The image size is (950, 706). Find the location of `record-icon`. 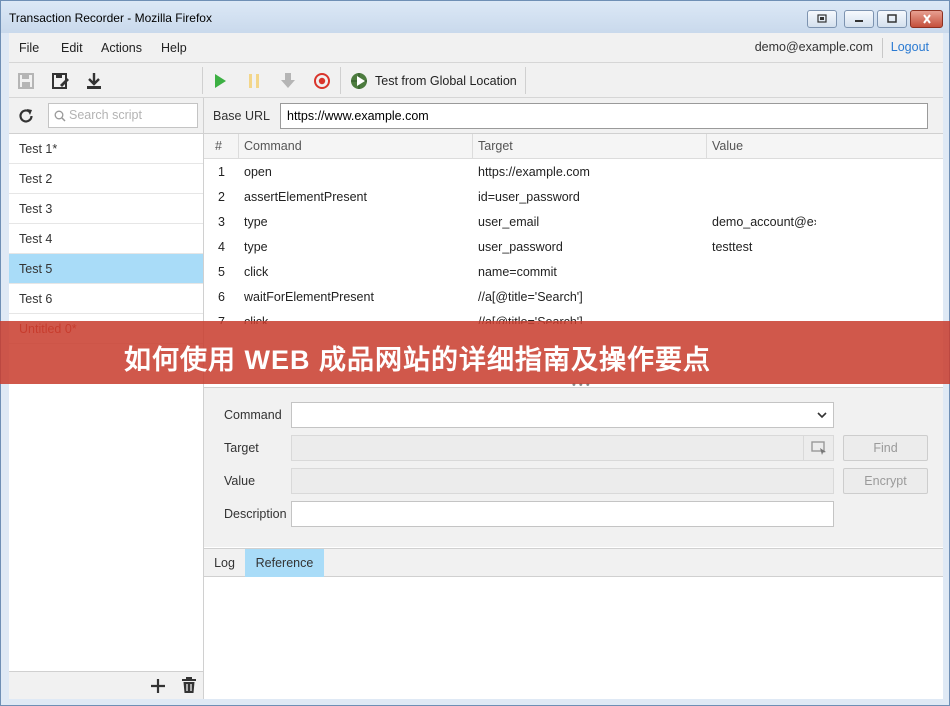

record-icon is located at coordinates (322, 81).